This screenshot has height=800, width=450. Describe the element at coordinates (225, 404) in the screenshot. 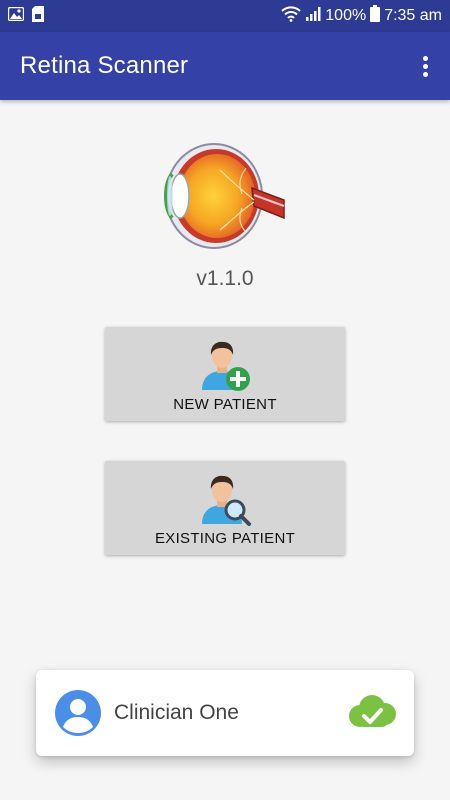

I see `new-patient-label: NEW PATIENT` at that location.